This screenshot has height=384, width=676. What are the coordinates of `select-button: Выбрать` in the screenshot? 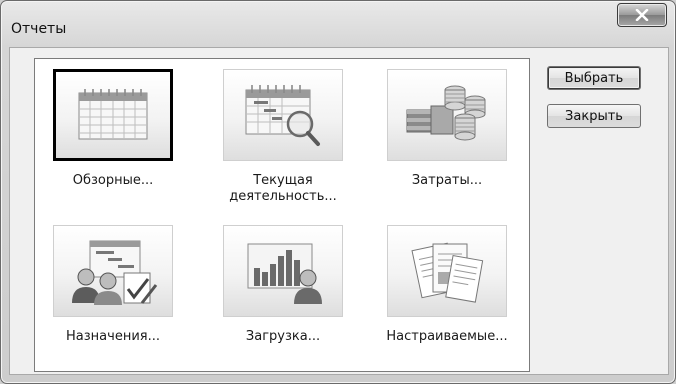 It's located at (594, 78).